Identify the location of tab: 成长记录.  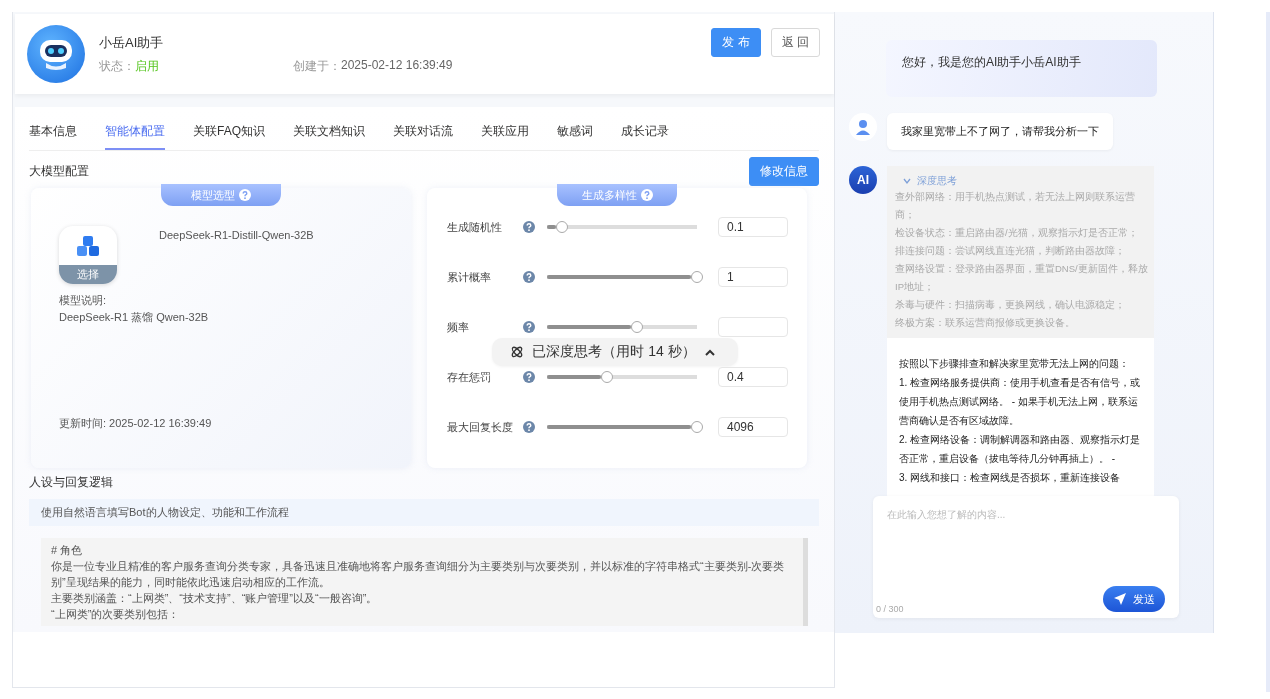
(645, 136).